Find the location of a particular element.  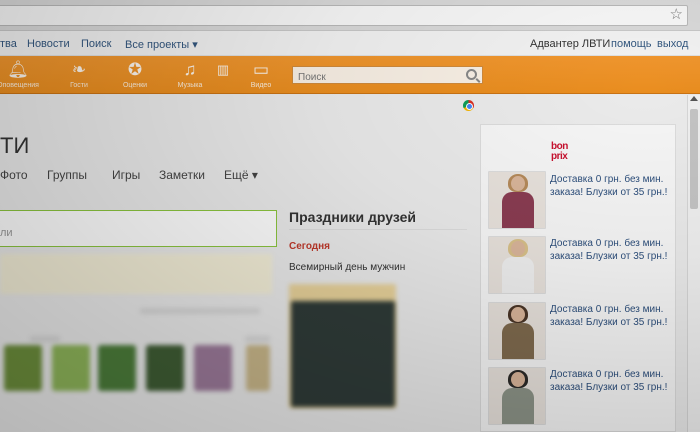

toolbar-guests: ❧ Гости is located at coordinates (79, 74).